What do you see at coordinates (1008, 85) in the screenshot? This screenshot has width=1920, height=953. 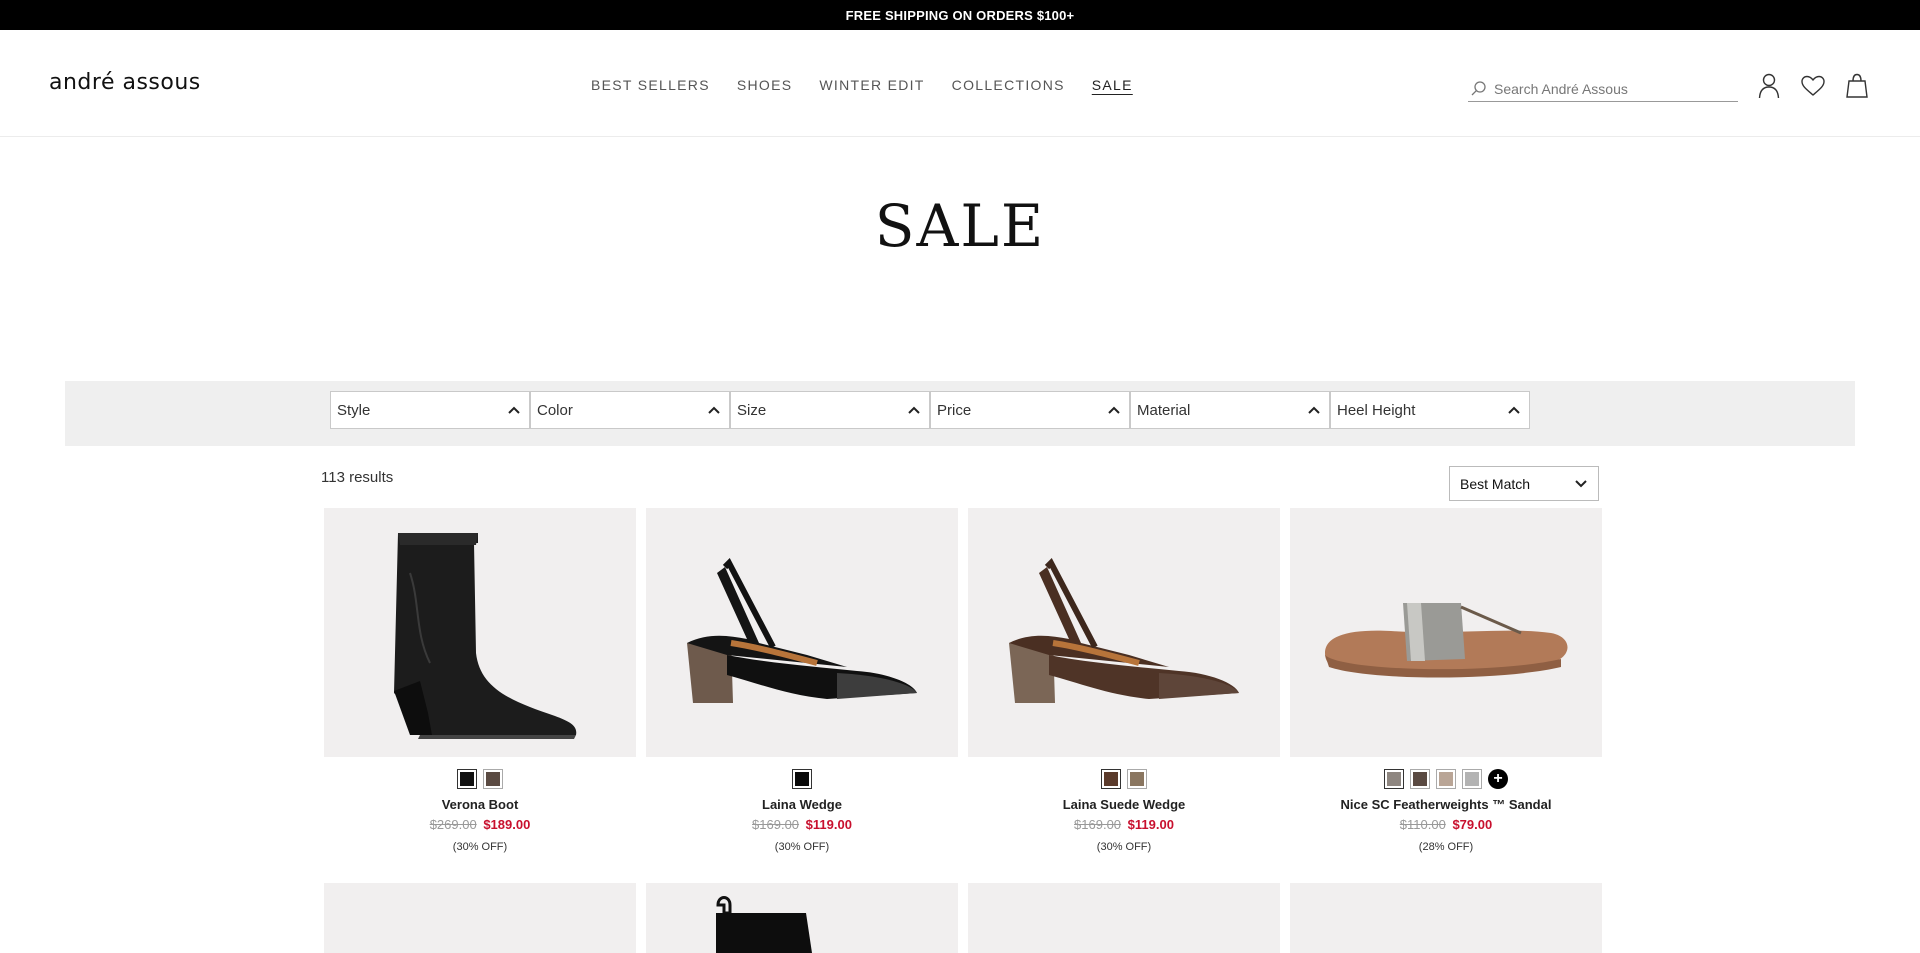 I see `nav-collections: COLLECTIONS` at bounding box center [1008, 85].